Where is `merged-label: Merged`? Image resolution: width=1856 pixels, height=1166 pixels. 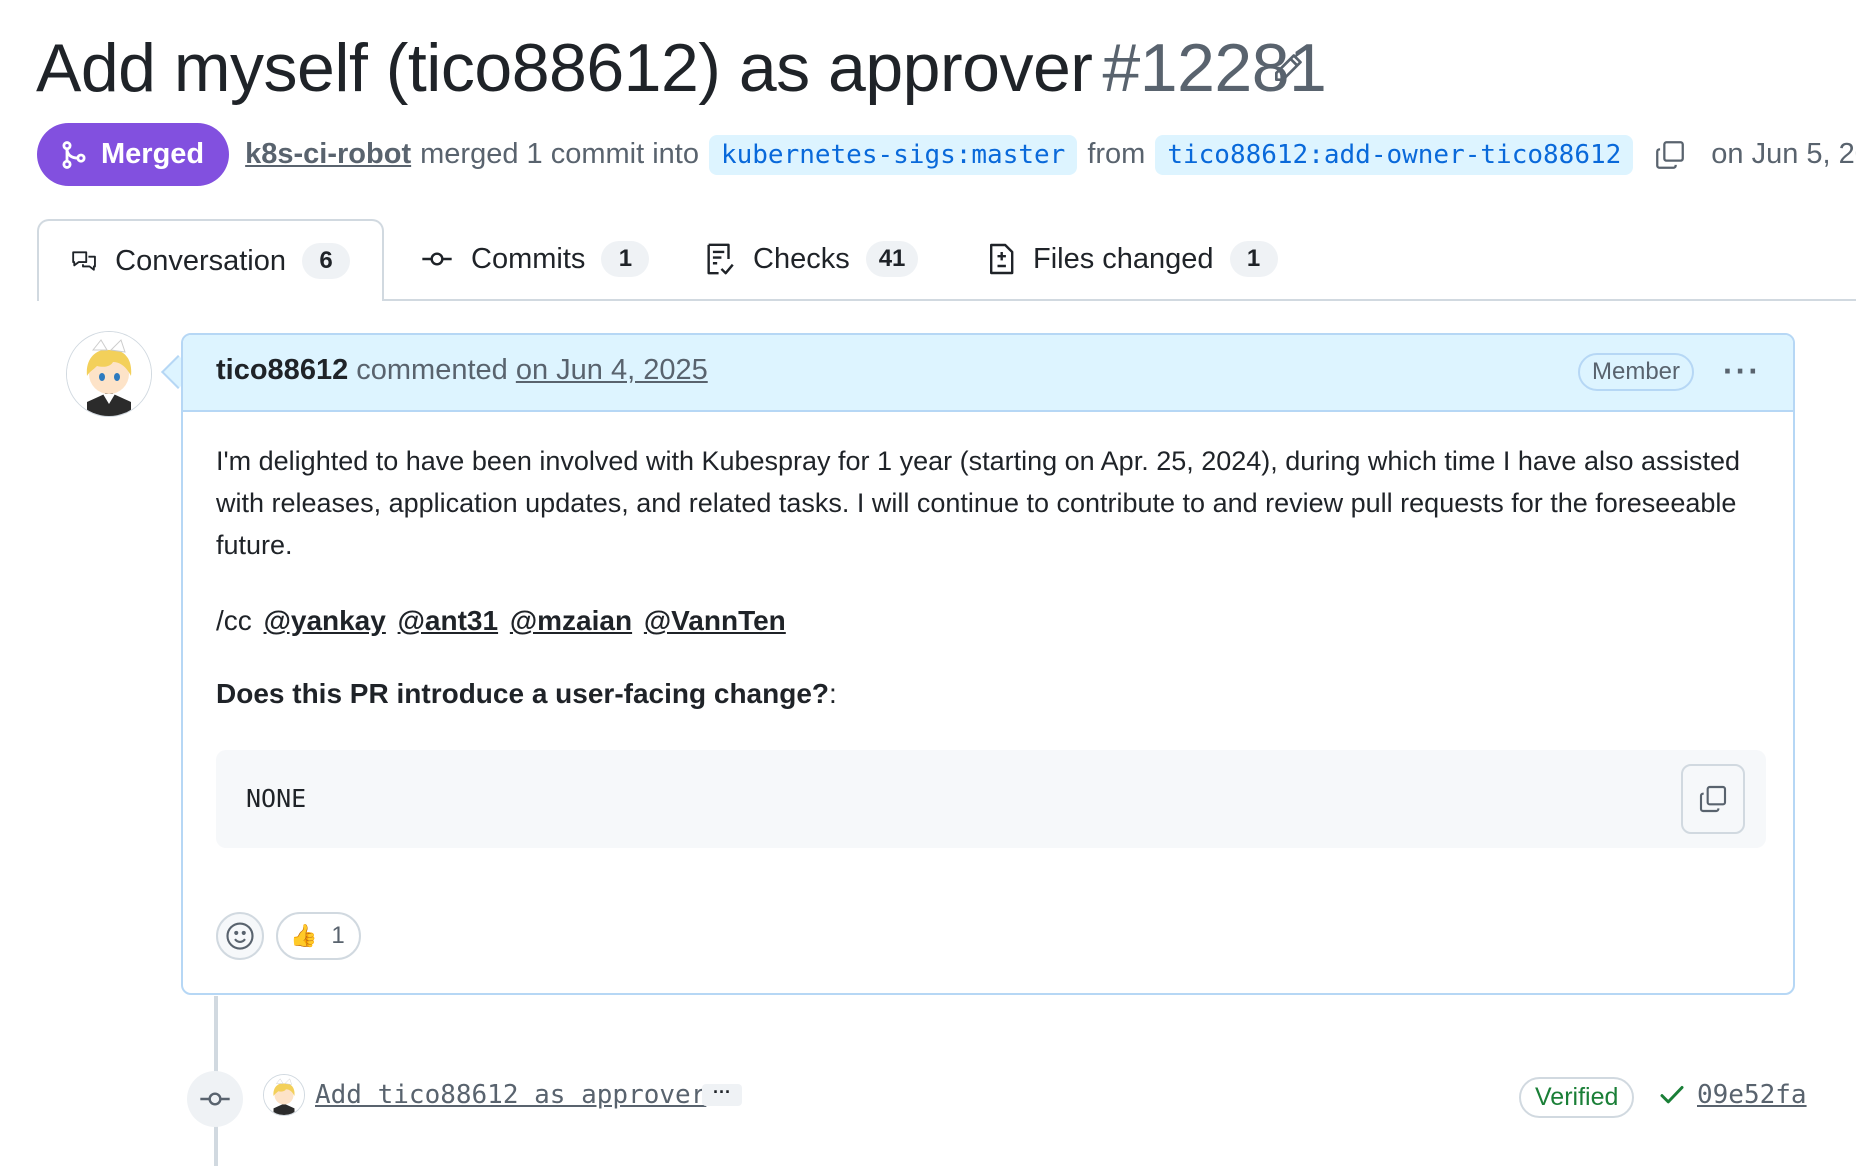
merged-label: Merged is located at coordinates (153, 154).